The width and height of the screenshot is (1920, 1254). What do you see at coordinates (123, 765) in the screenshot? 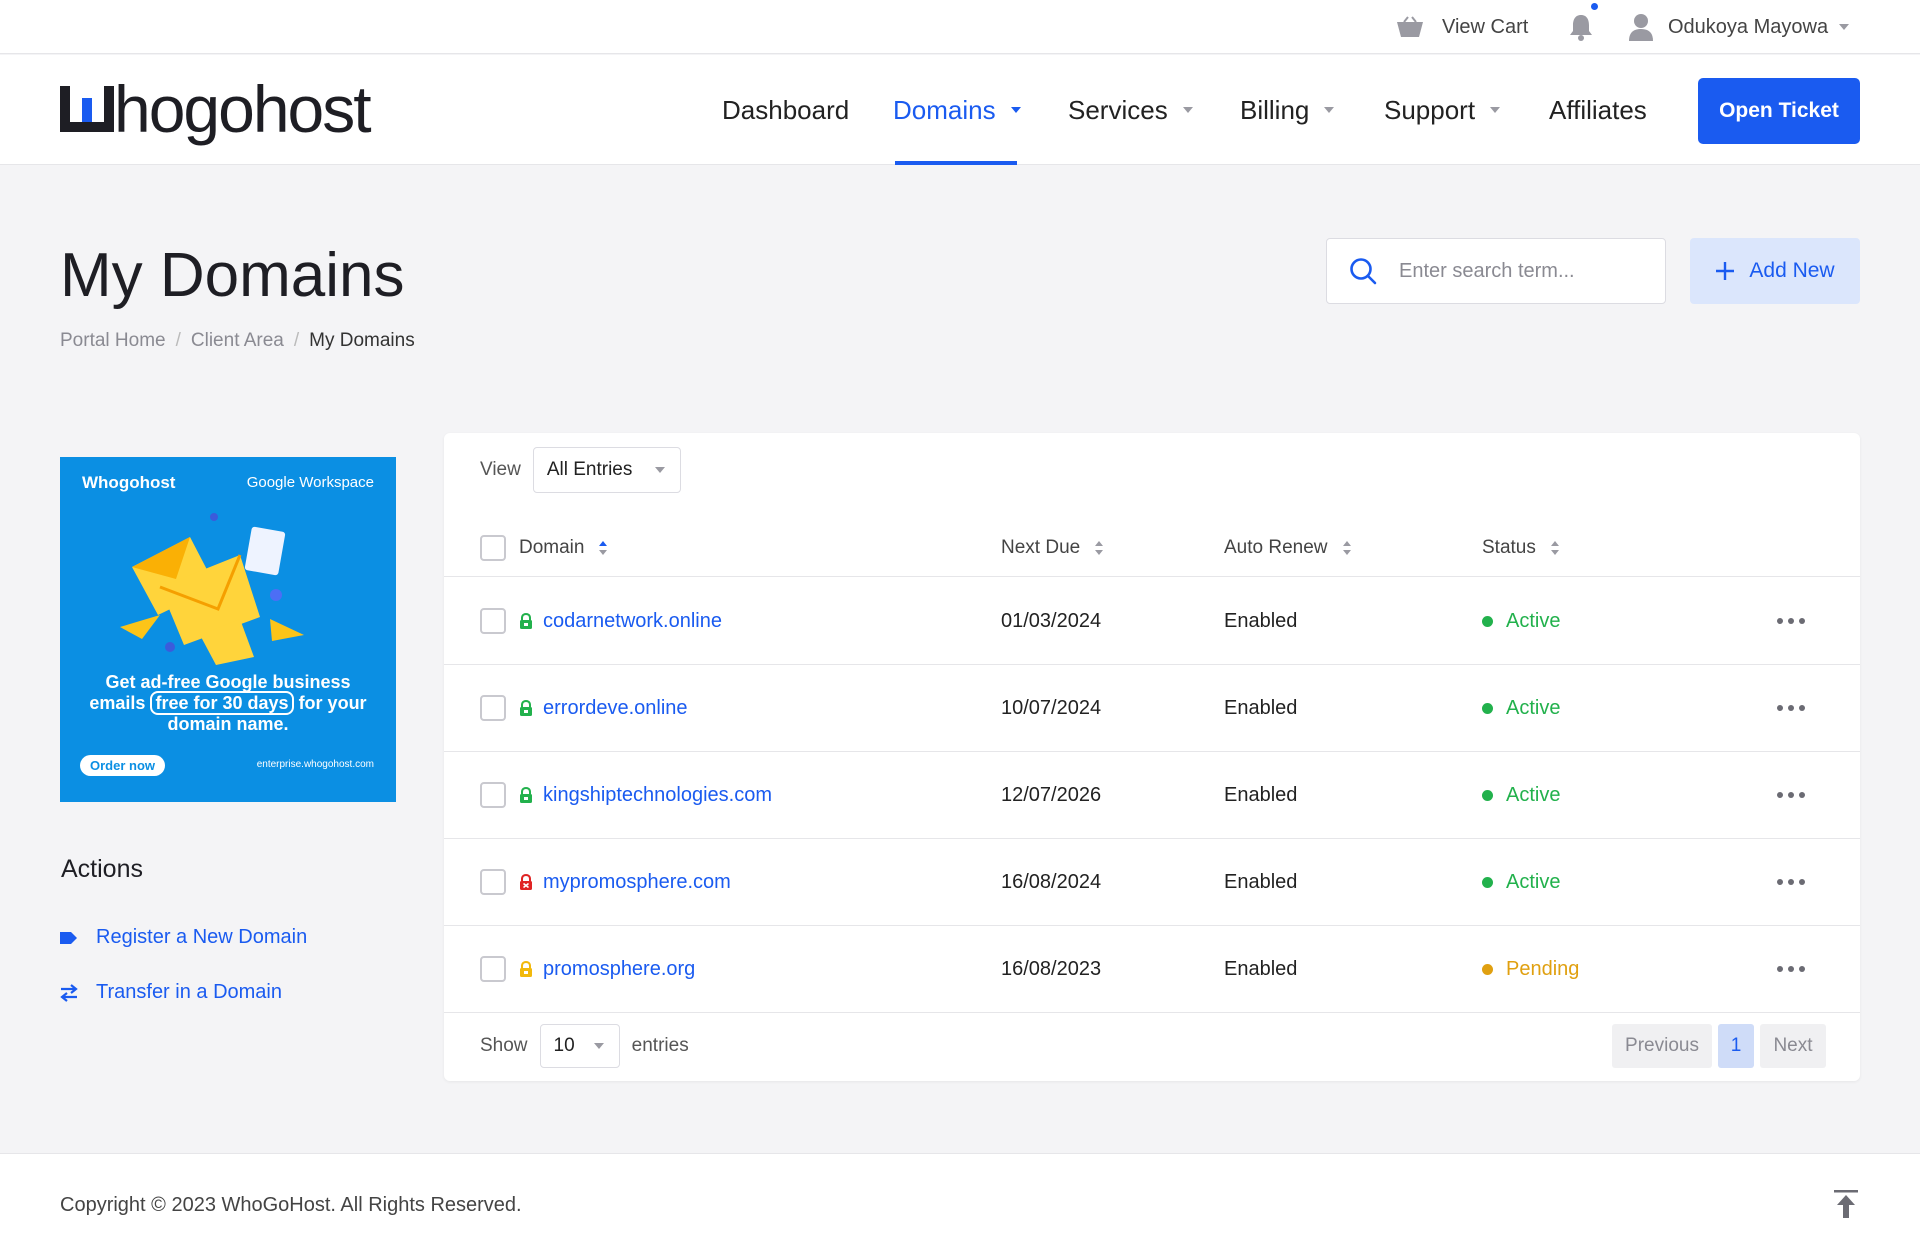
I see `promo-order-button: Order now` at bounding box center [123, 765].